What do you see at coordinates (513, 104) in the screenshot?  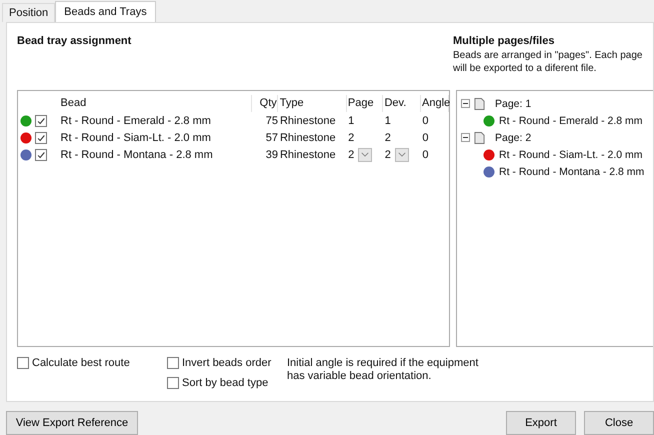 I see `tree-item: Page: 1` at bounding box center [513, 104].